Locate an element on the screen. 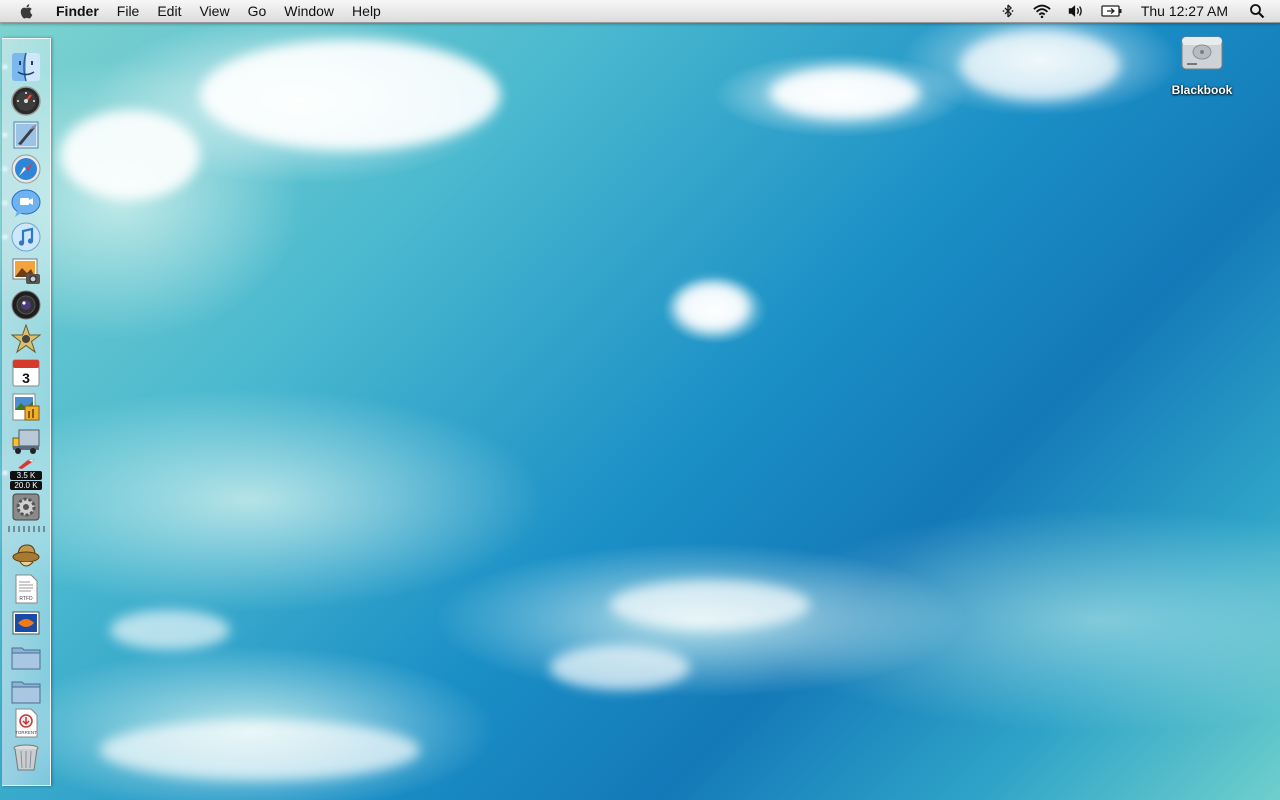 Image resolution: width=1280 pixels, height=800 pixels. network-monitor-icon is located at coordinates (26, 463).